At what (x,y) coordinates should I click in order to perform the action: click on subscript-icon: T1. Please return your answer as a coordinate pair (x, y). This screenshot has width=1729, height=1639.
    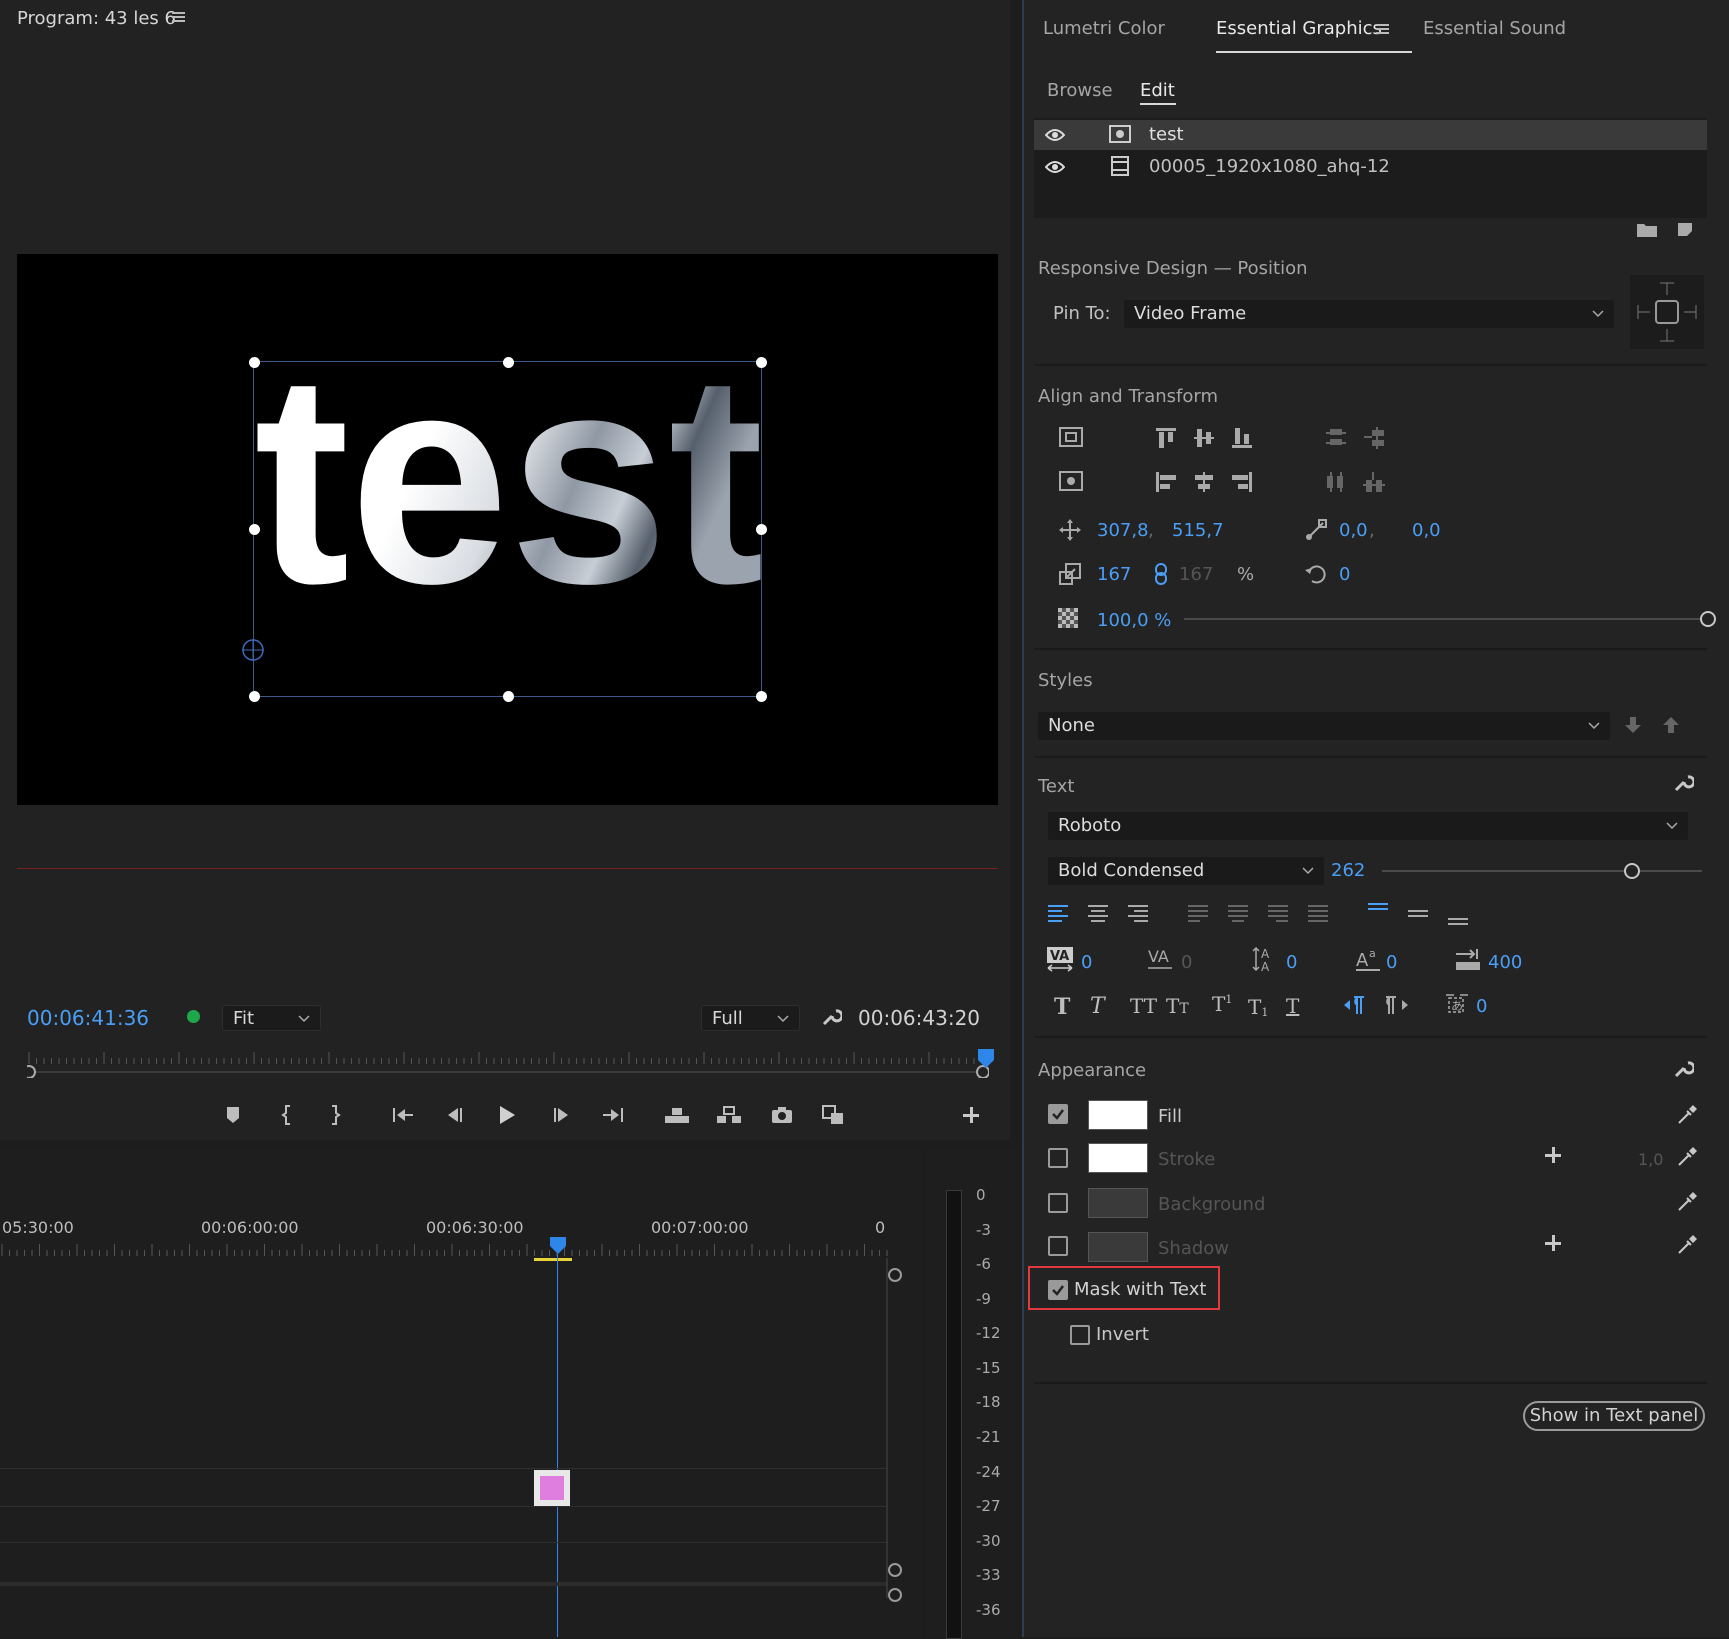
    Looking at the image, I should click on (1258, 1007).